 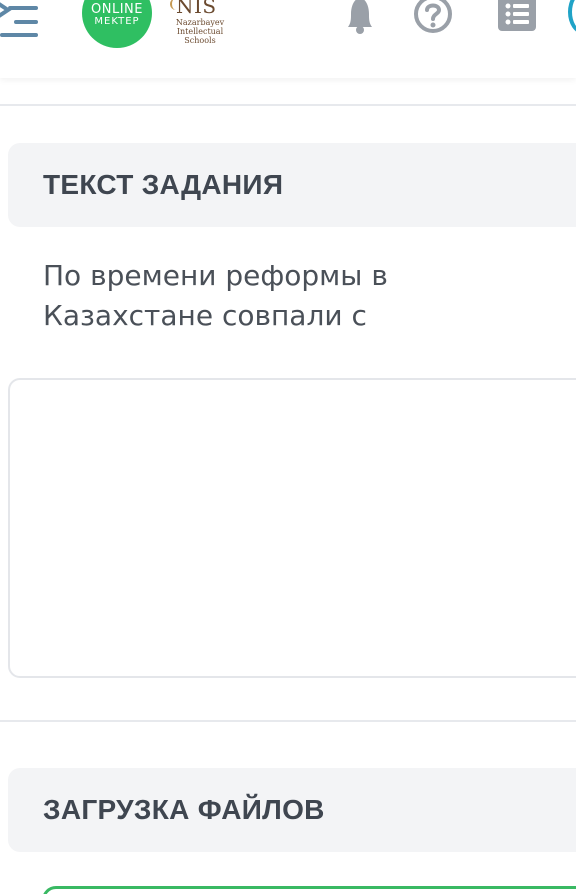 I want to click on upload-button, so click(x=309, y=890).